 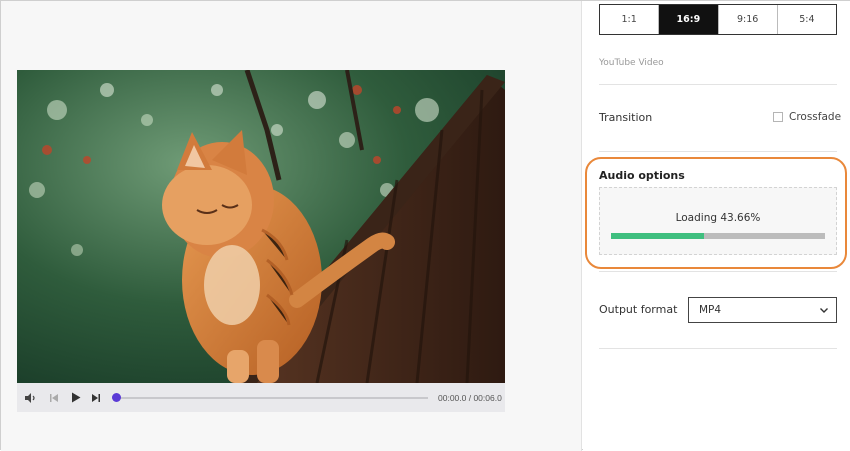 What do you see at coordinates (96, 397) in the screenshot?
I see `step-forward-icon` at bounding box center [96, 397].